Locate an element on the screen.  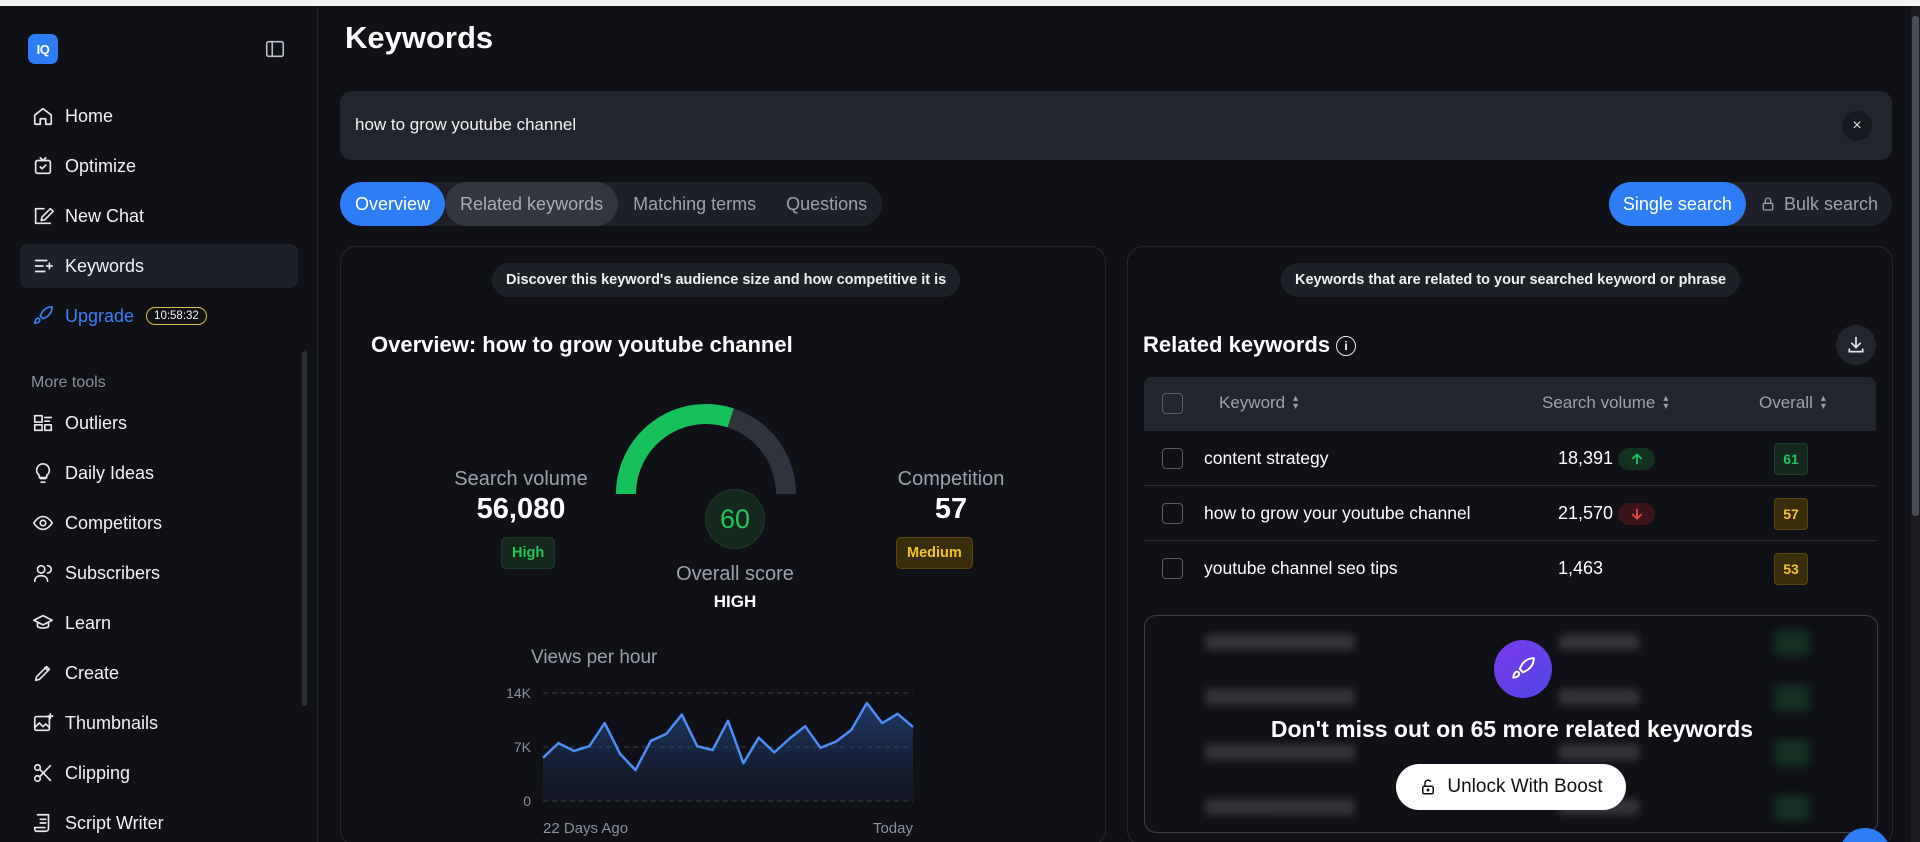
bulk-search-button: Bulk search is located at coordinates (1819, 204).